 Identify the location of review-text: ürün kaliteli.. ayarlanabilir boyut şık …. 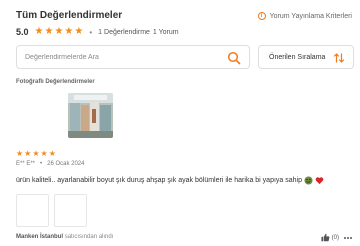
(159, 180).